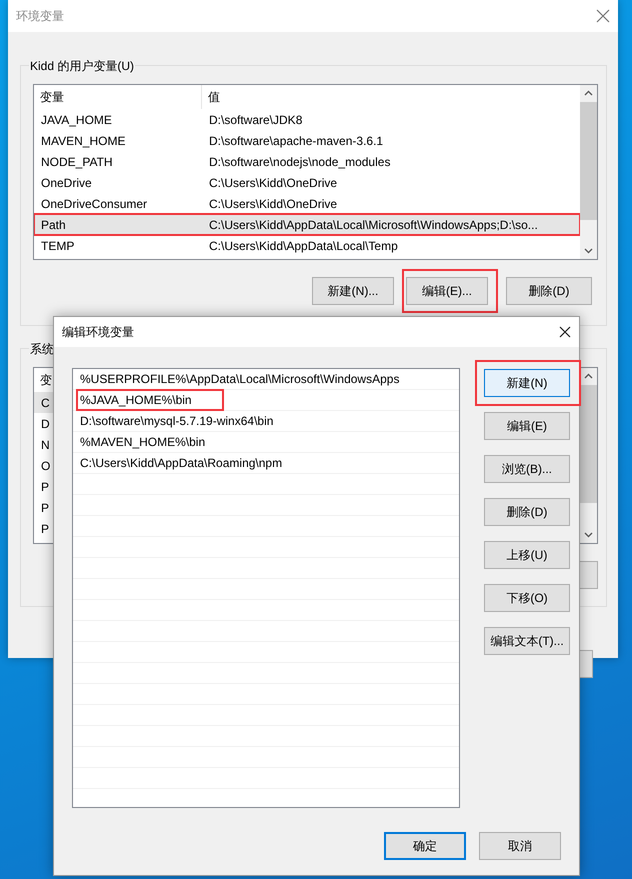  I want to click on path-text: %MAVEN_HOME%\bin, so click(142, 442).